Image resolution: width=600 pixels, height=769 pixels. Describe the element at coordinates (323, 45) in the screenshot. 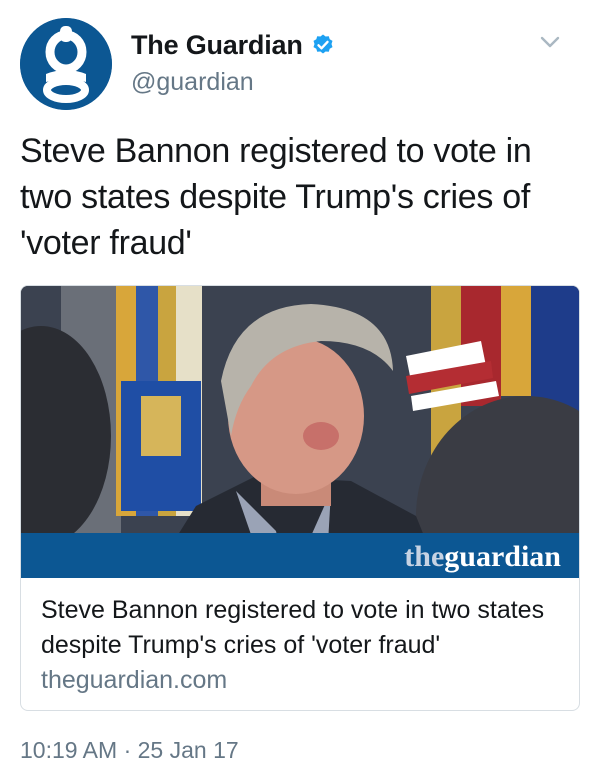

I see `verified-badge-icon` at that location.